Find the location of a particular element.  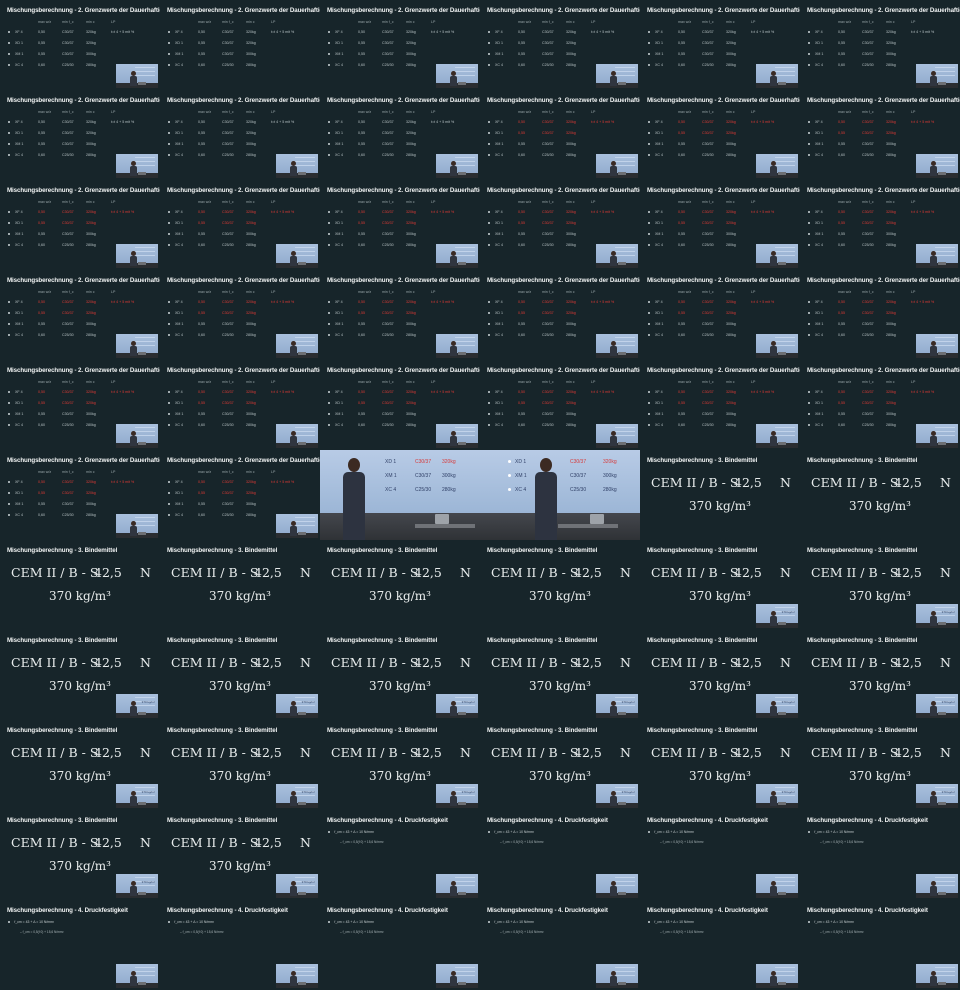

column-header: min c is located at coordinates (250, 292).